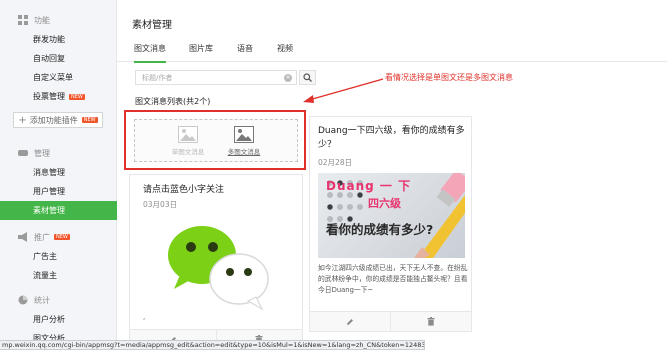 Image resolution: width=667 pixels, height=350 pixels. What do you see at coordinates (144, 317) in the screenshot?
I see `card-summary: ,` at bounding box center [144, 317].